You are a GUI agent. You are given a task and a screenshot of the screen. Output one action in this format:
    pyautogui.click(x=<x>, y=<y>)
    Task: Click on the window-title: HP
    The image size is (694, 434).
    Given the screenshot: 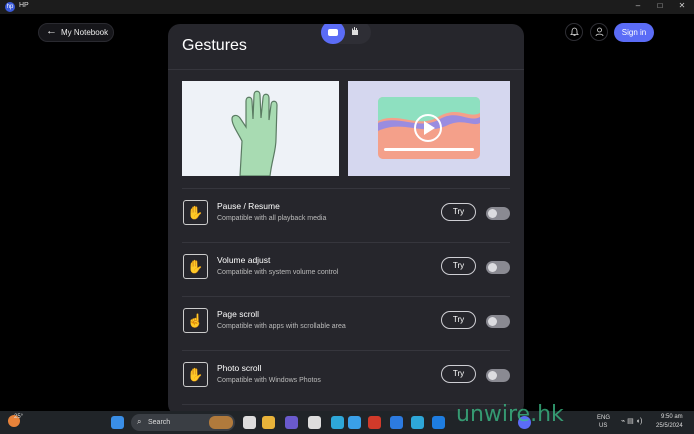 What is the action you would take?
    pyautogui.click(x=24, y=5)
    